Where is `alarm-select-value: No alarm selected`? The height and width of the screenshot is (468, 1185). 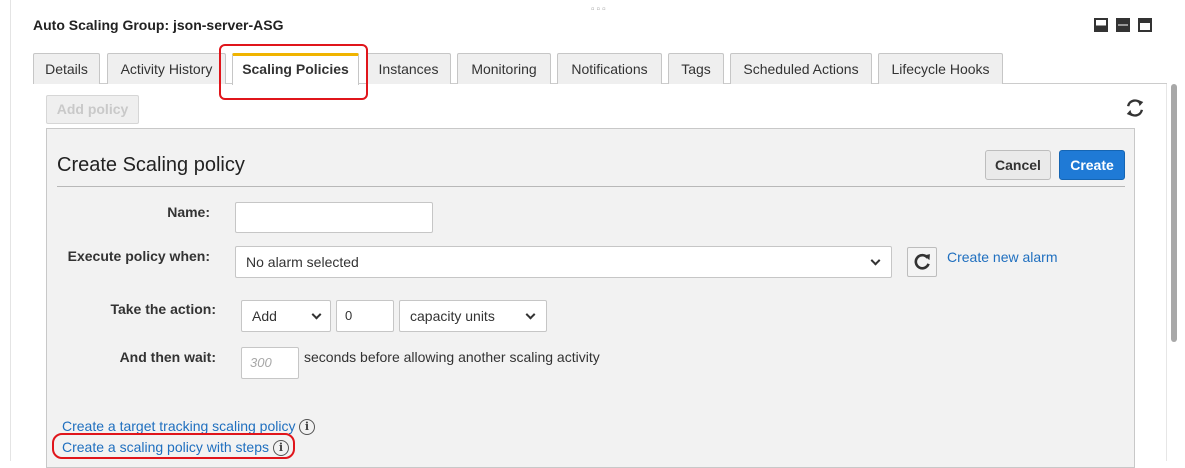 alarm-select-value: No alarm selected is located at coordinates (302, 262).